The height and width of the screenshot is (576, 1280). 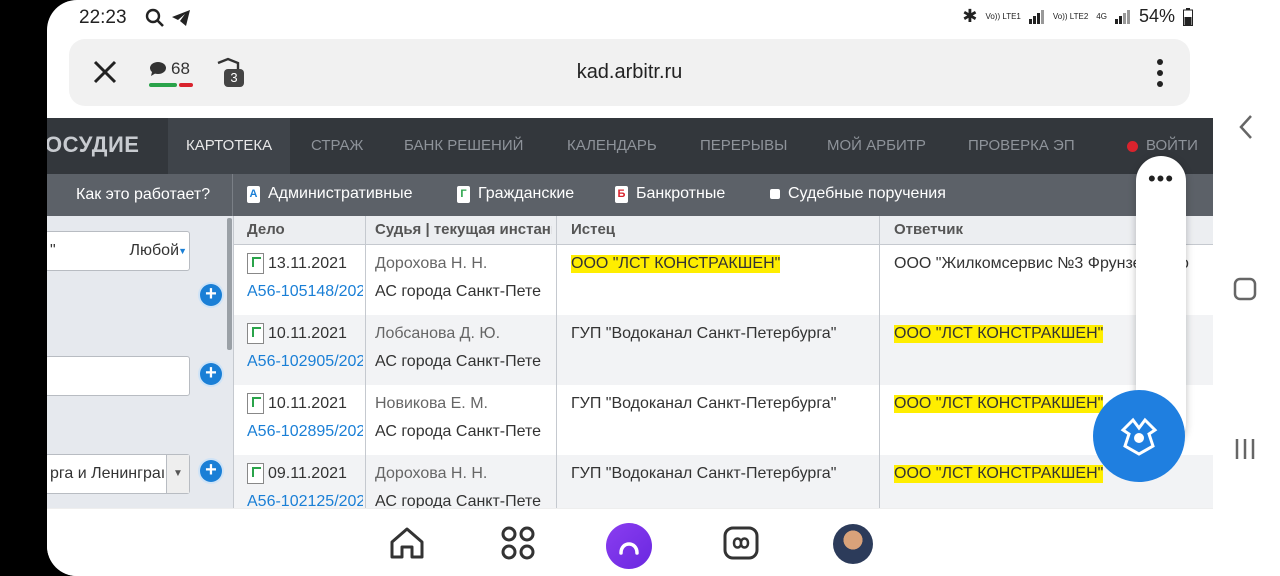 What do you see at coordinates (211, 295) in the screenshot?
I see `add-participant-button: +` at bounding box center [211, 295].